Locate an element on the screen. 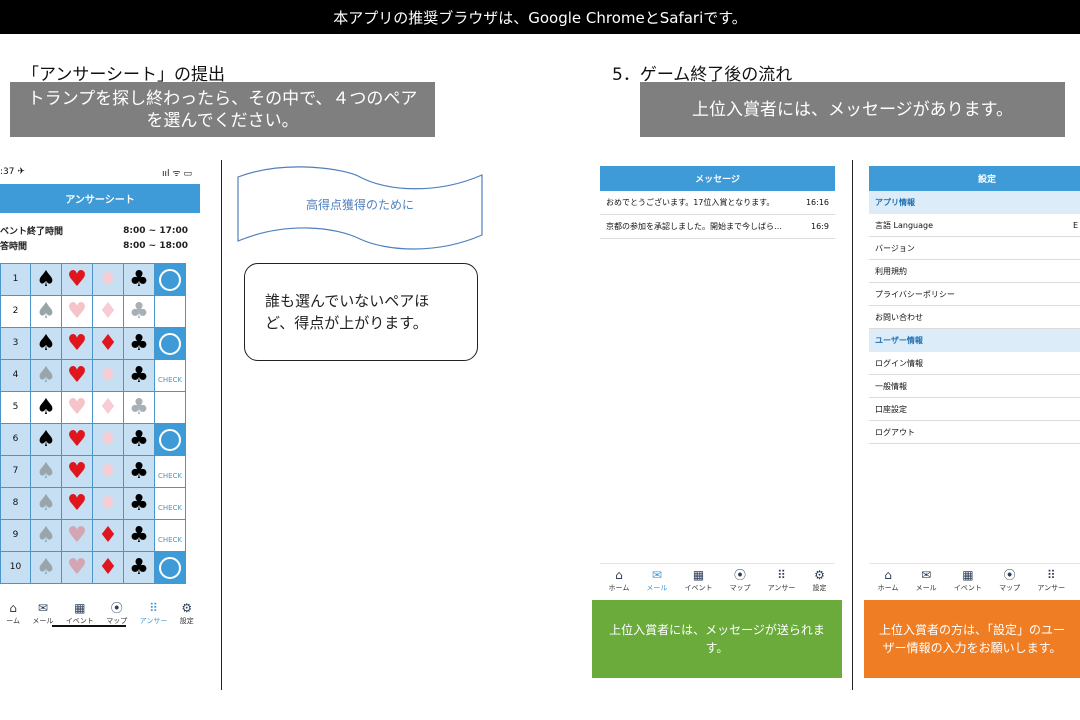  language-value: E is located at coordinates (1075, 225).